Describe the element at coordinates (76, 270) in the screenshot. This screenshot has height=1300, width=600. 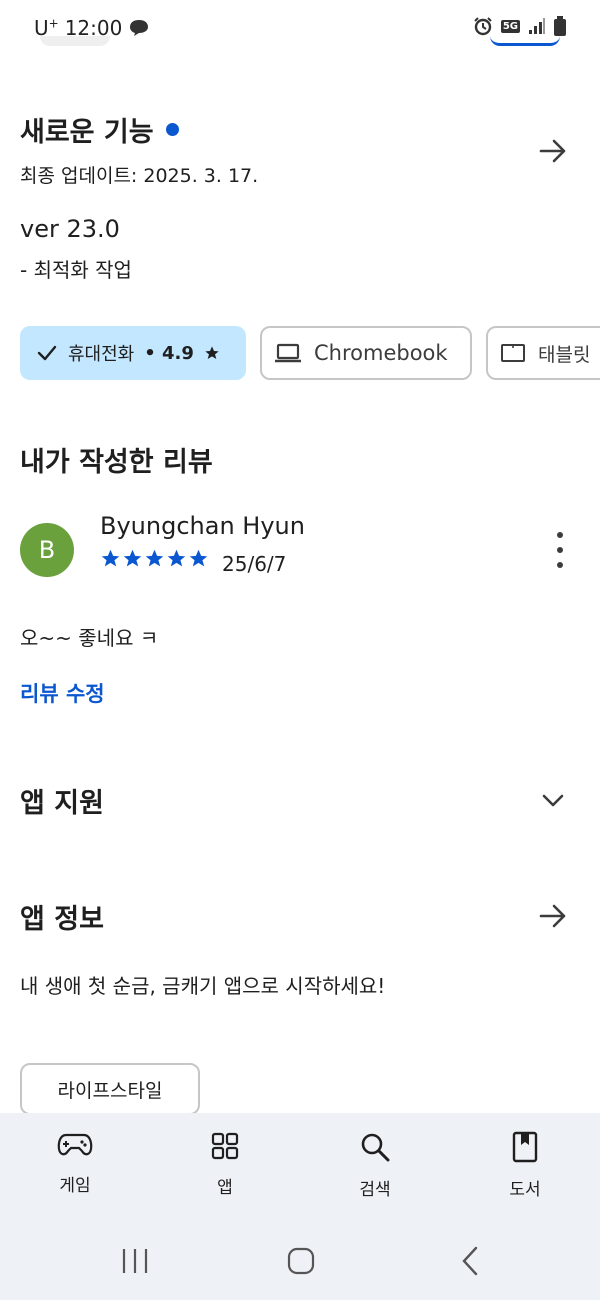
I see `change-notes: - 최적화 작업` at that location.